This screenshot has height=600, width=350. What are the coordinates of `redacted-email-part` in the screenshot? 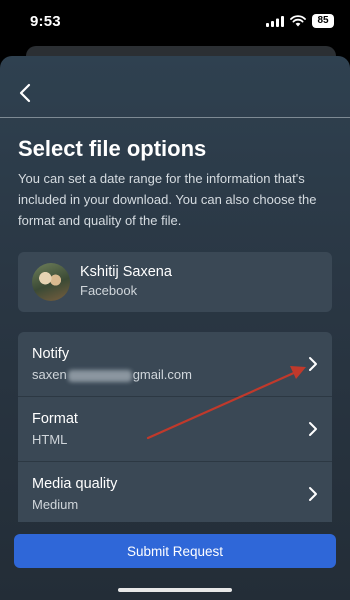 It's located at (99, 375).